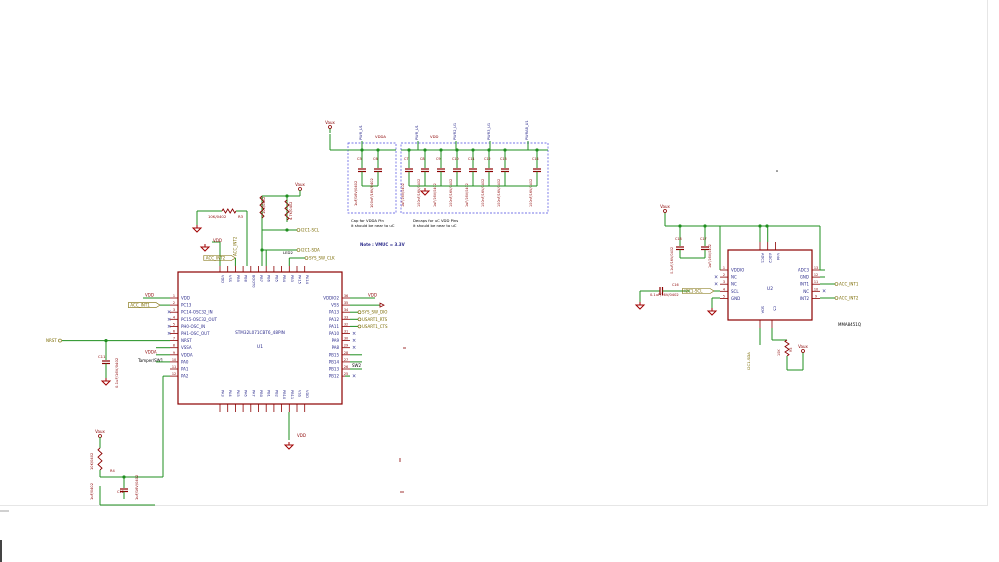 The width and height of the screenshot is (999, 562). I want to click on u1-pin-name: PA13, so click(334, 312).